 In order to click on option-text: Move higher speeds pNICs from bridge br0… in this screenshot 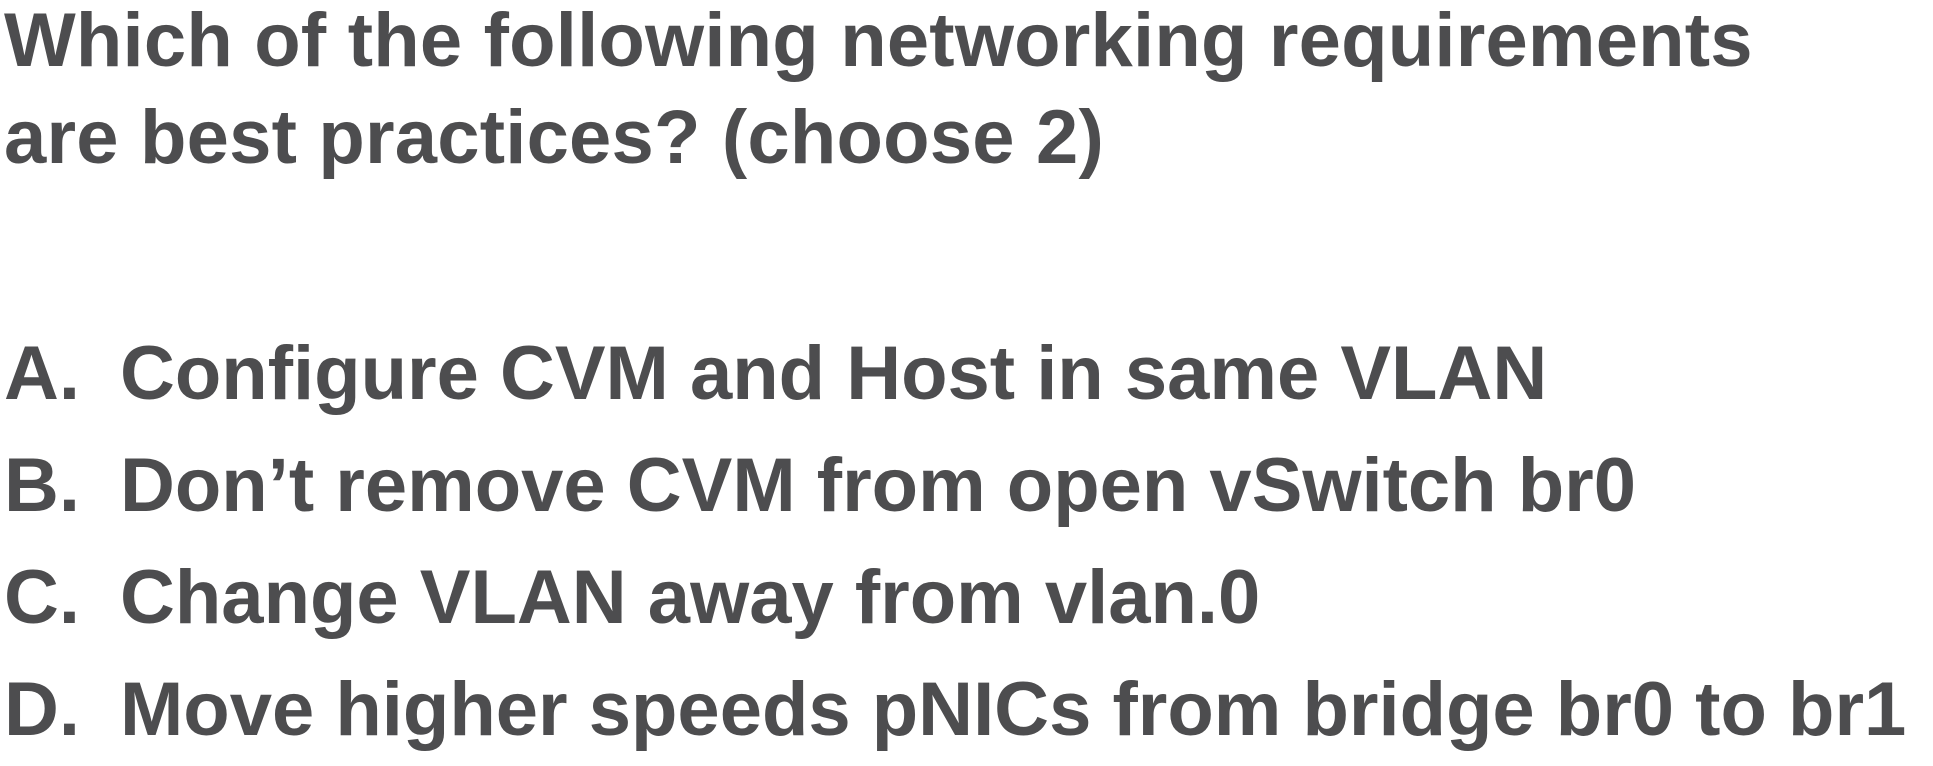, I will do `click(1013, 709)`.